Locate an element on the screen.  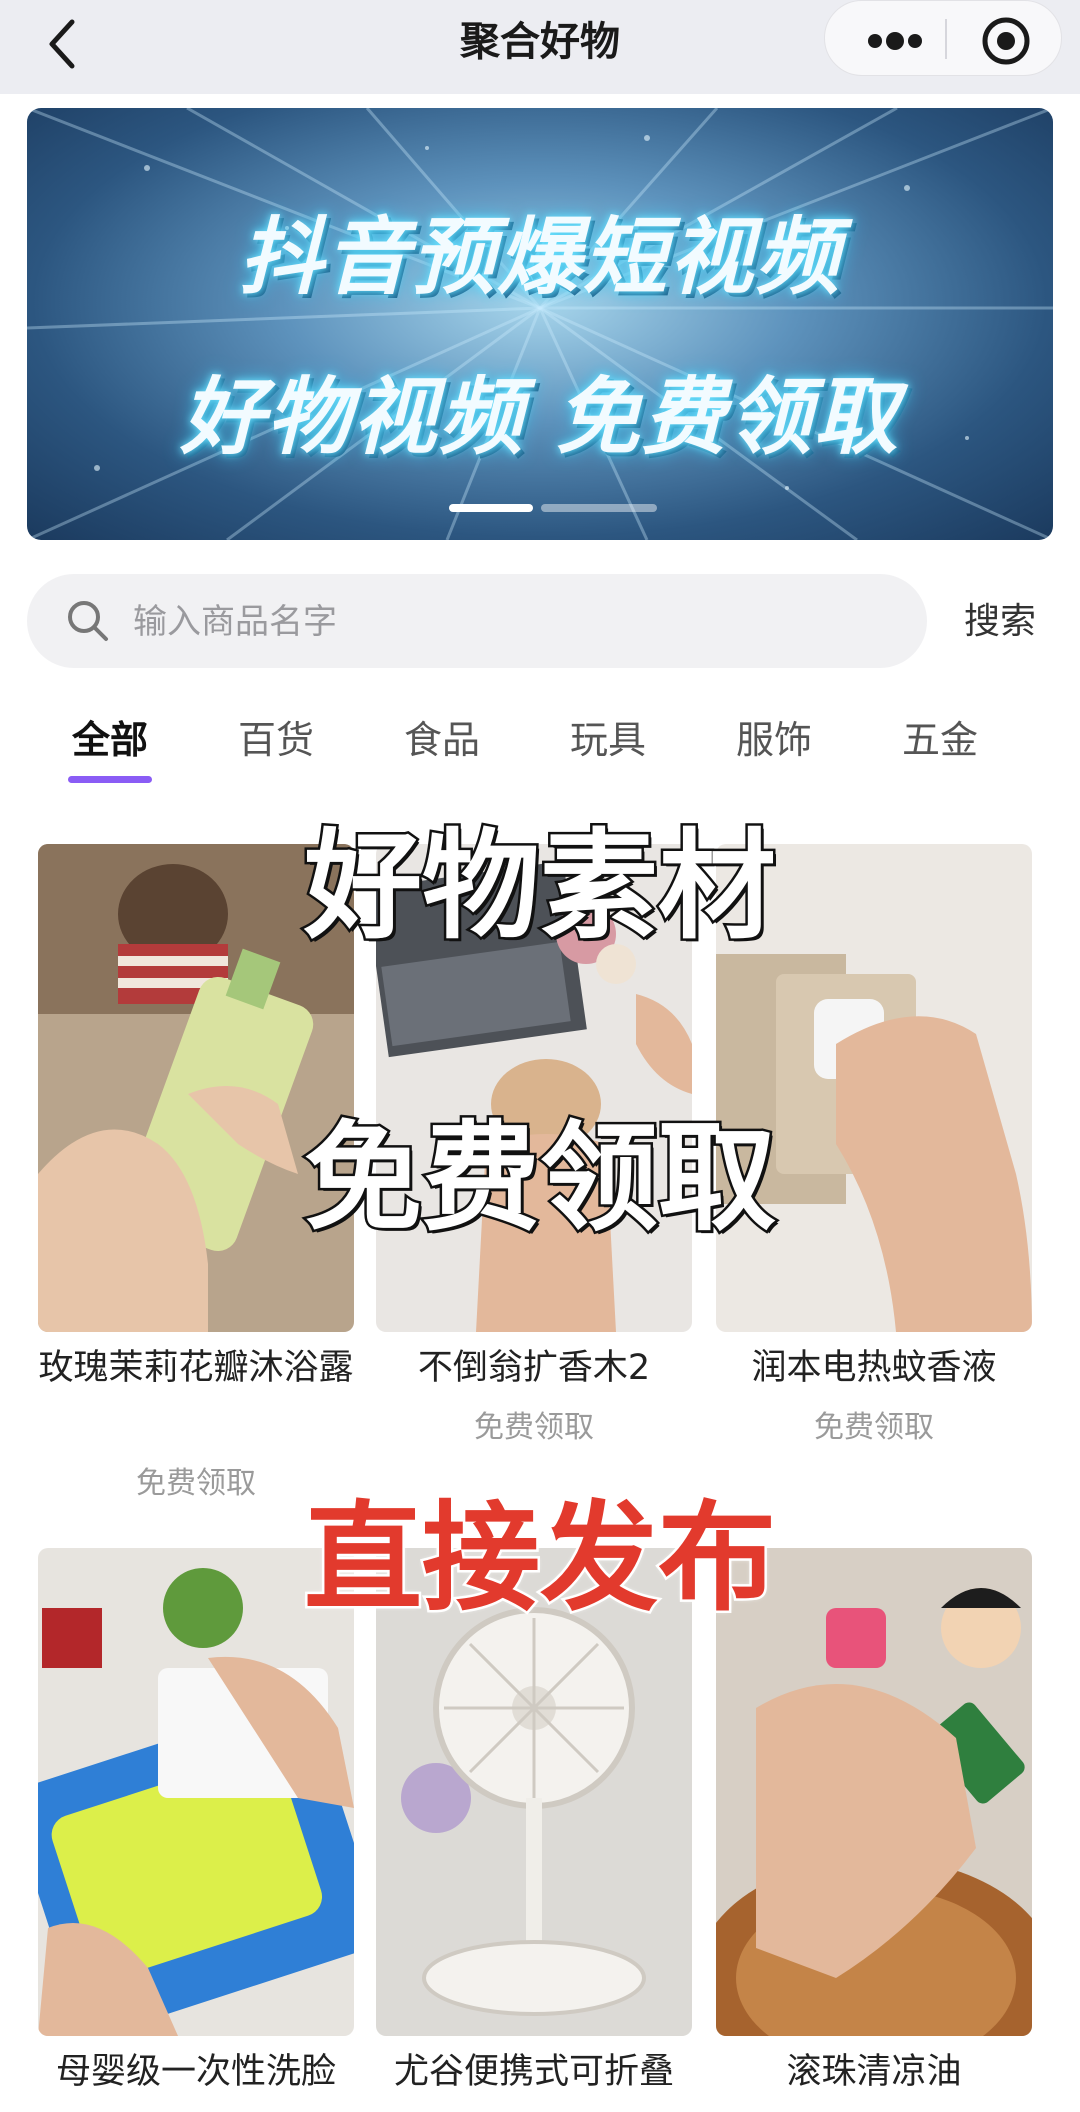
product-title: 滚珠清凉油 is located at coordinates (874, 2072).